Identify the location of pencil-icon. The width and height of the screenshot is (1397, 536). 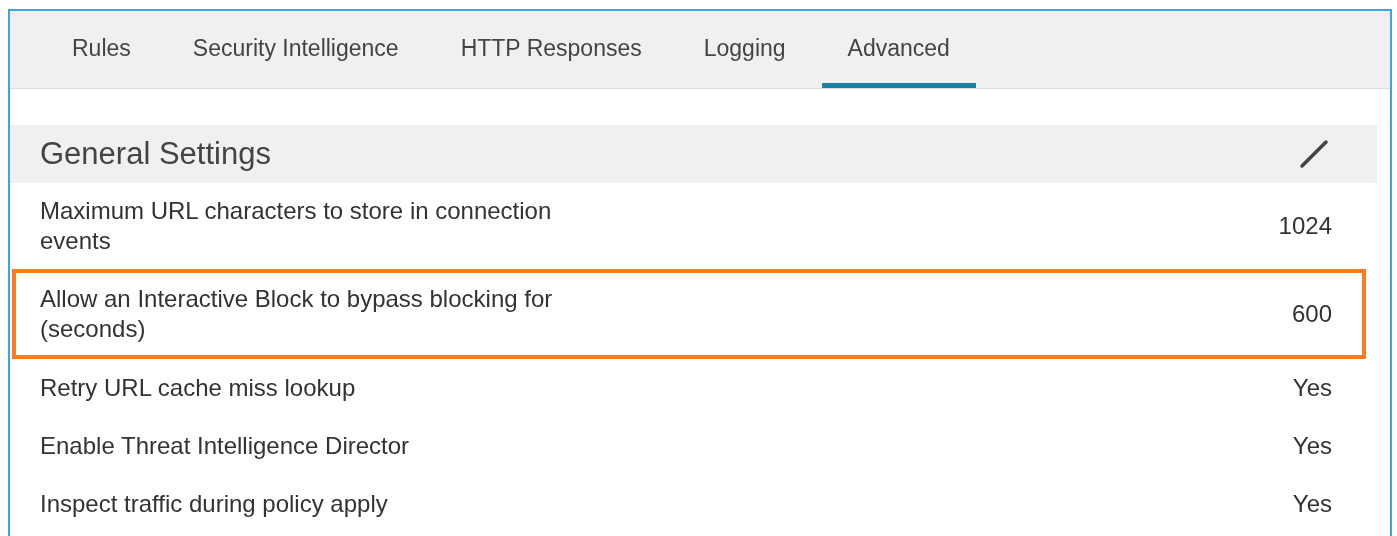
(1314, 154).